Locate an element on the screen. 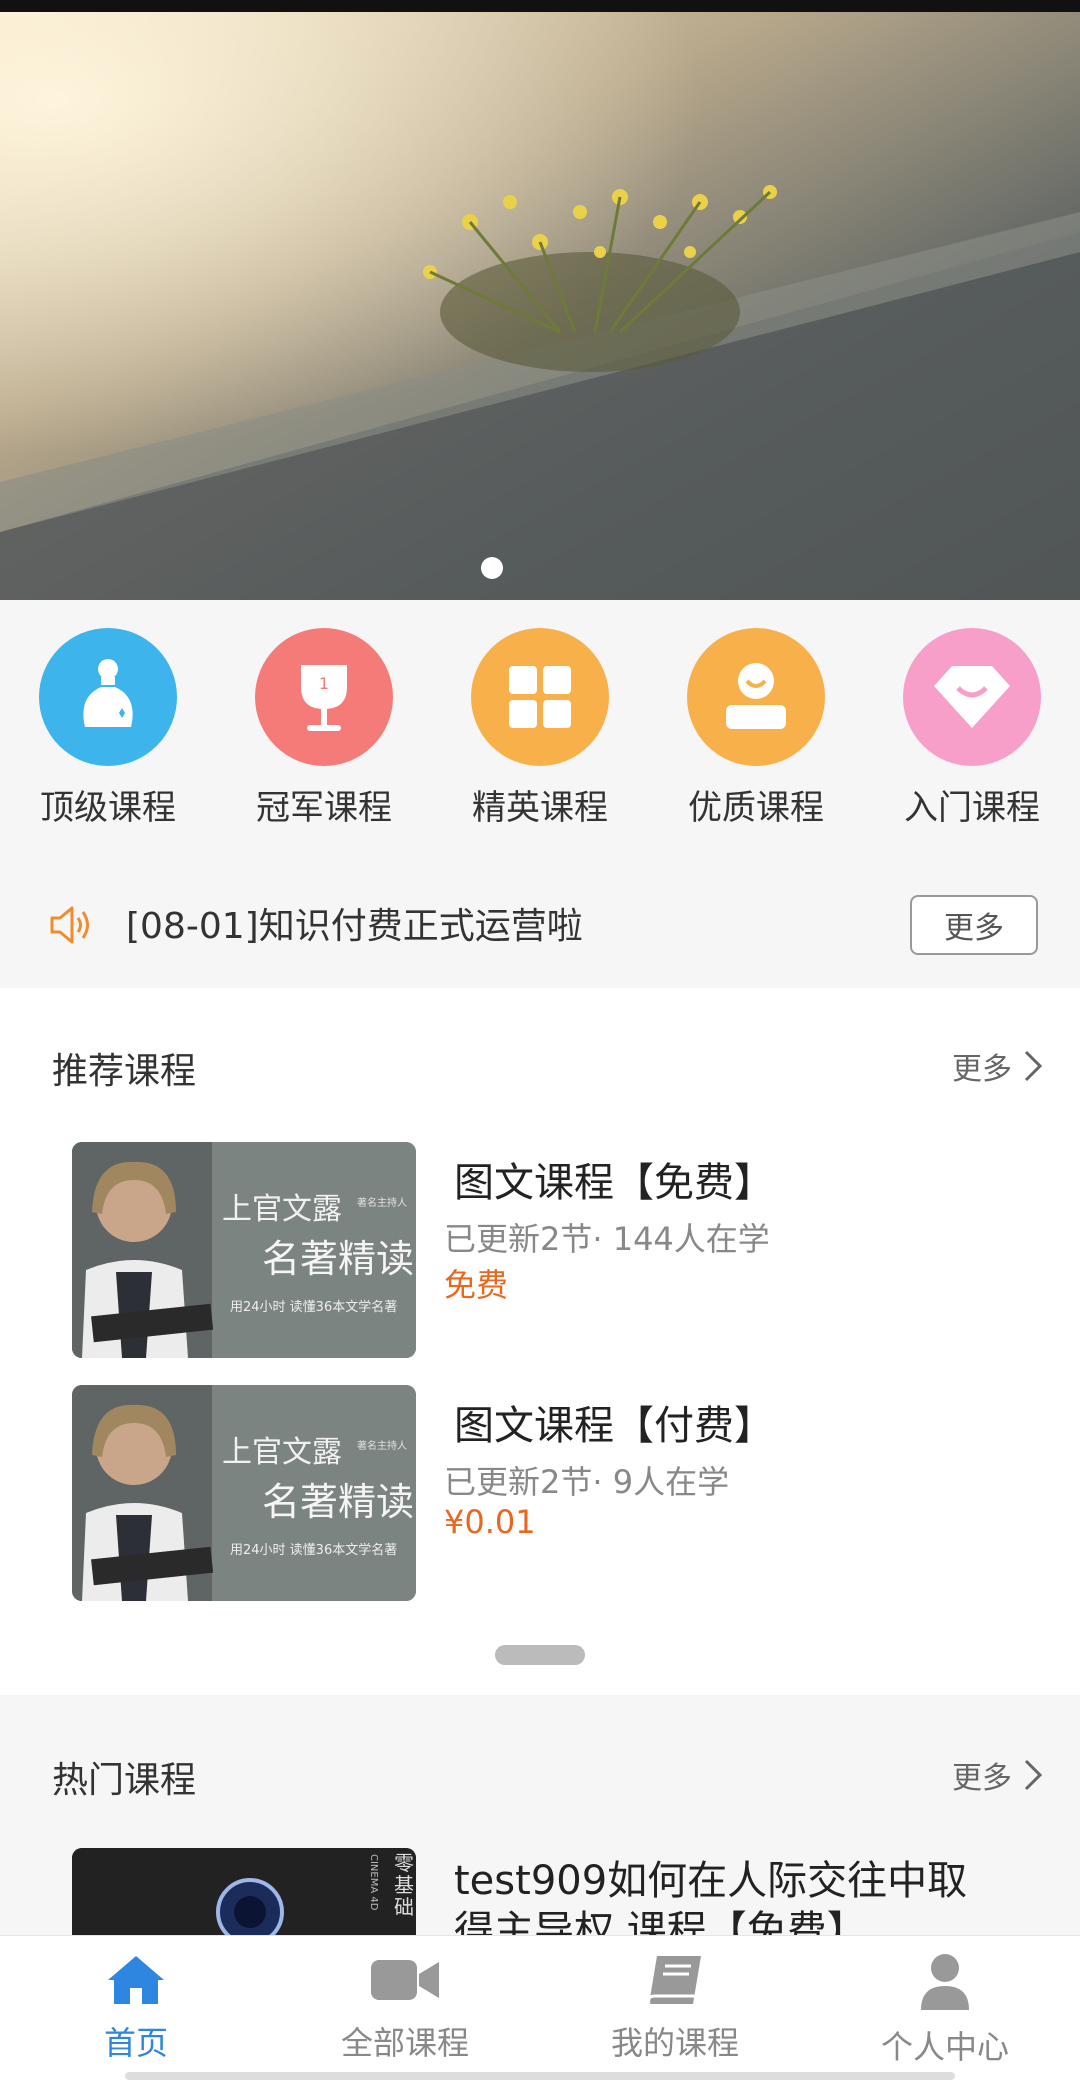 The image size is (1080, 2081). notice-bar: [08-01]知识付费正式运营啦 更多 is located at coordinates (540, 927).